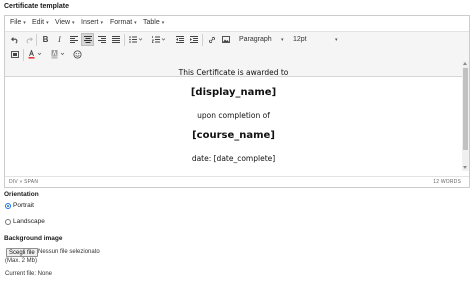  What do you see at coordinates (14, 39) in the screenshot?
I see `undo-icon` at bounding box center [14, 39].